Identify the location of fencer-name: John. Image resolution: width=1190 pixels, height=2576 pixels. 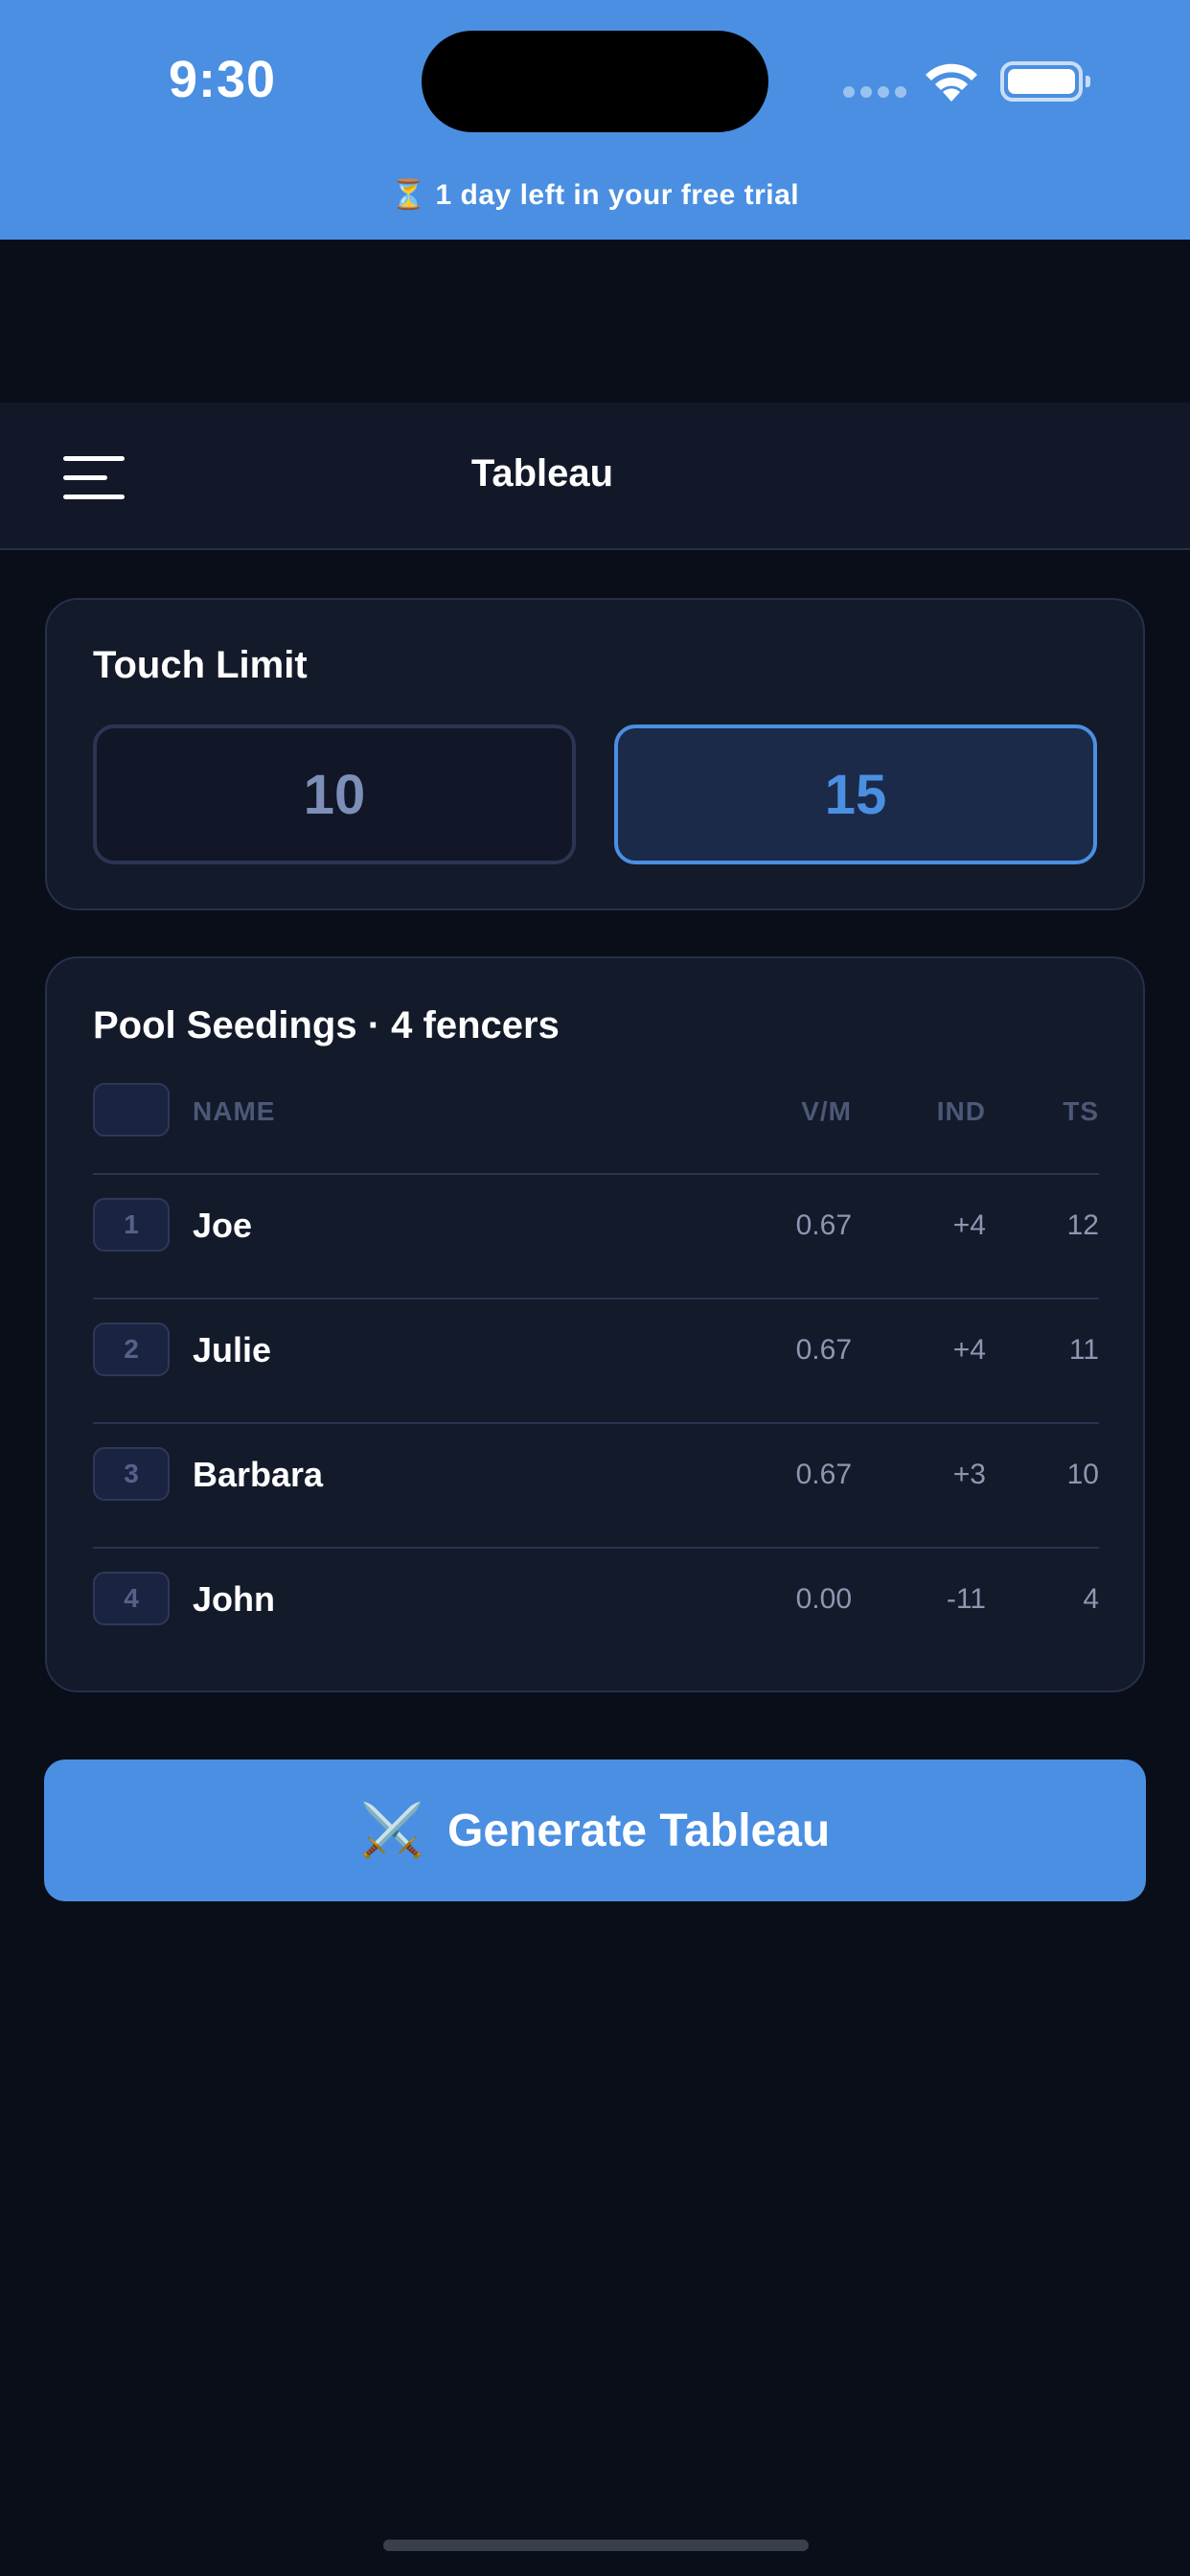
(234, 1599).